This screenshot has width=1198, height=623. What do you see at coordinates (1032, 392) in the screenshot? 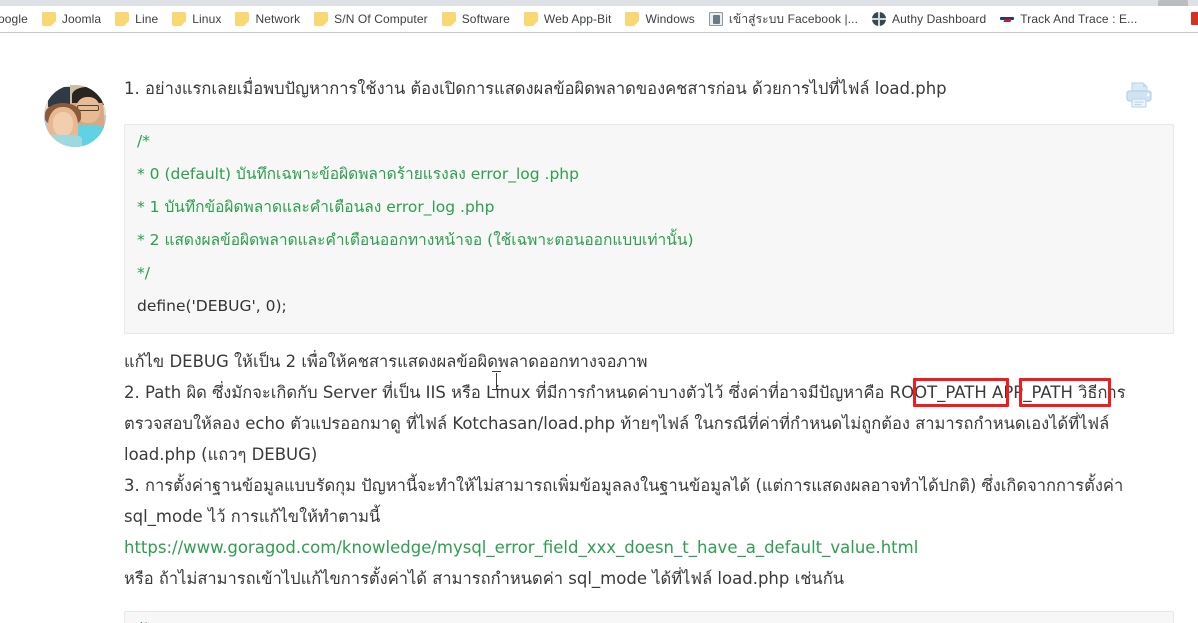
I see `highlight-app-path: APP_PATH` at bounding box center [1032, 392].